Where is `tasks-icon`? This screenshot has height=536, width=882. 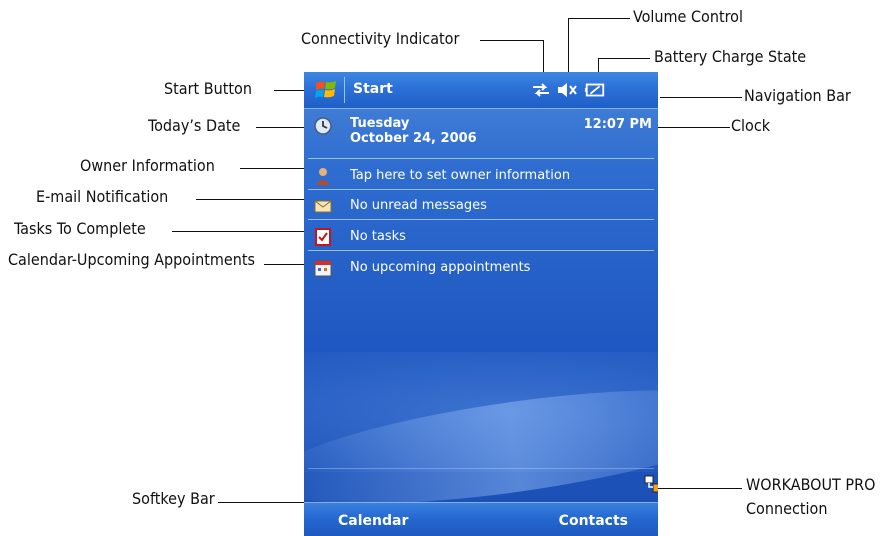 tasks-icon is located at coordinates (323, 237).